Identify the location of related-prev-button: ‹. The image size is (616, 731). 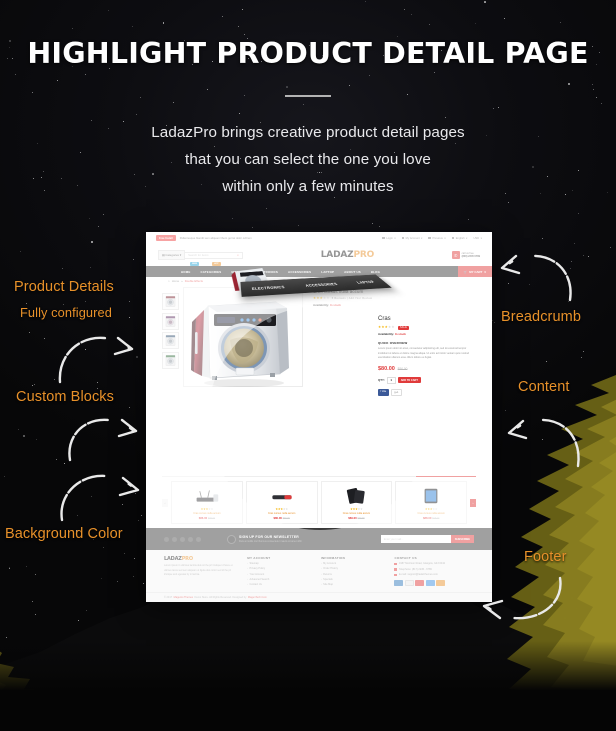
(165, 502).